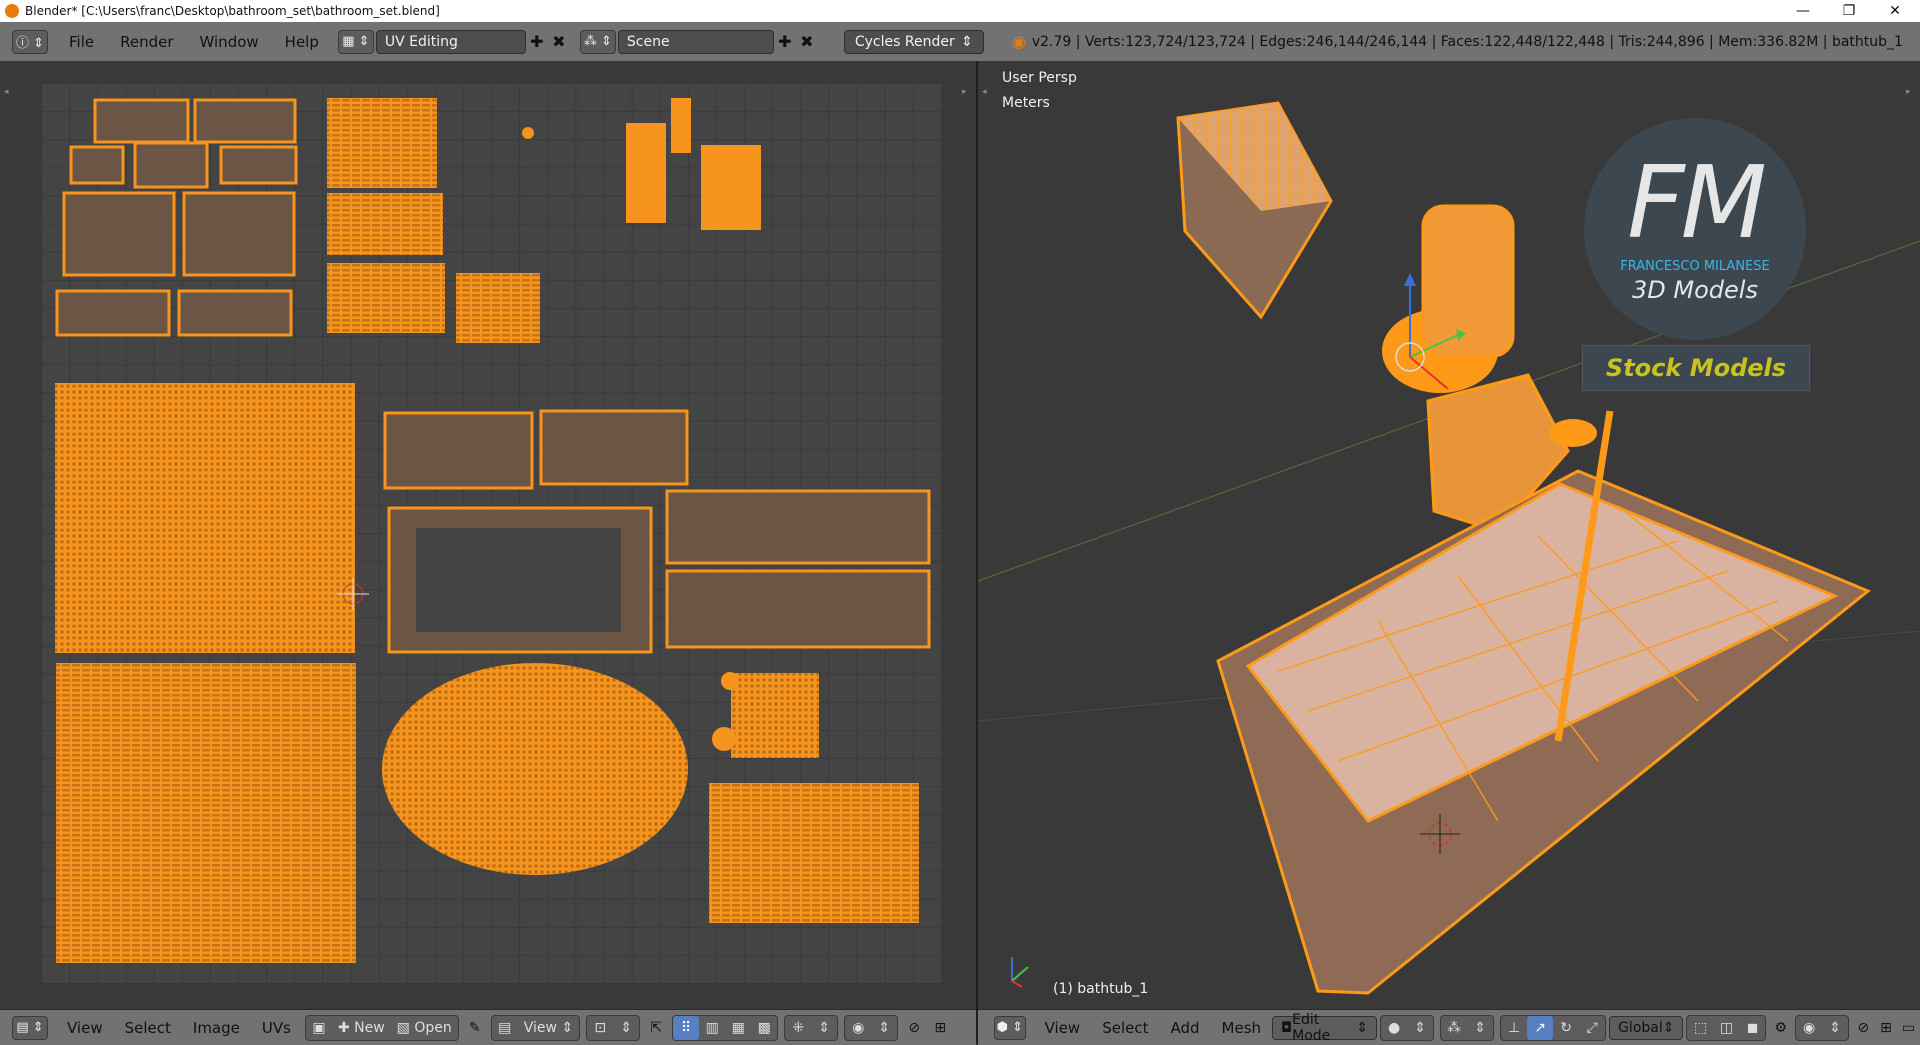 This screenshot has height=1045, width=1920. I want to click on scene-selector: ⁂ ⇕, so click(597, 41).